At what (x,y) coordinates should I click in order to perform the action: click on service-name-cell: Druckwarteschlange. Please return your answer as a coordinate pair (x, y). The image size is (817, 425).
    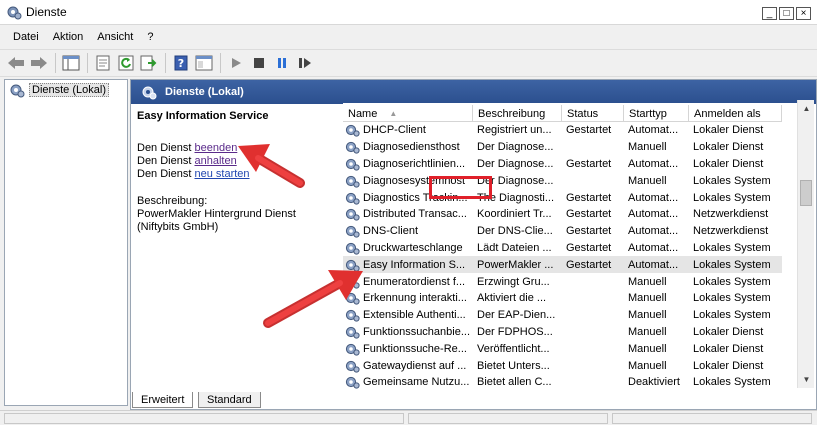
    Looking at the image, I should click on (408, 248).